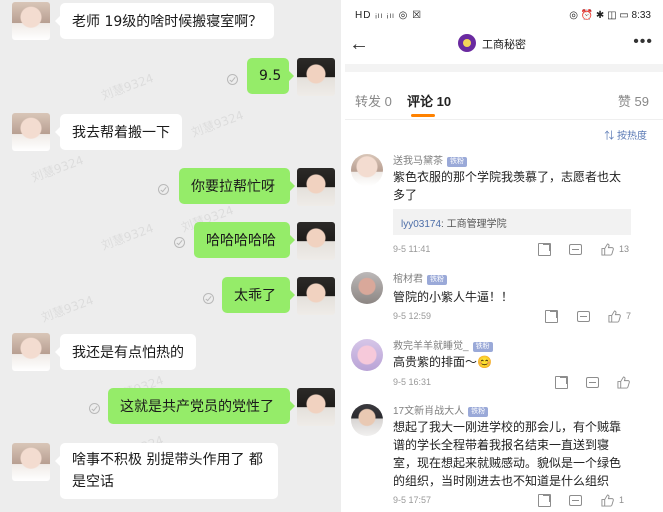 This screenshot has height=512, width=663. What do you see at coordinates (412, 382) in the screenshot?
I see `comment-time: 9-5 16:31` at bounding box center [412, 382].